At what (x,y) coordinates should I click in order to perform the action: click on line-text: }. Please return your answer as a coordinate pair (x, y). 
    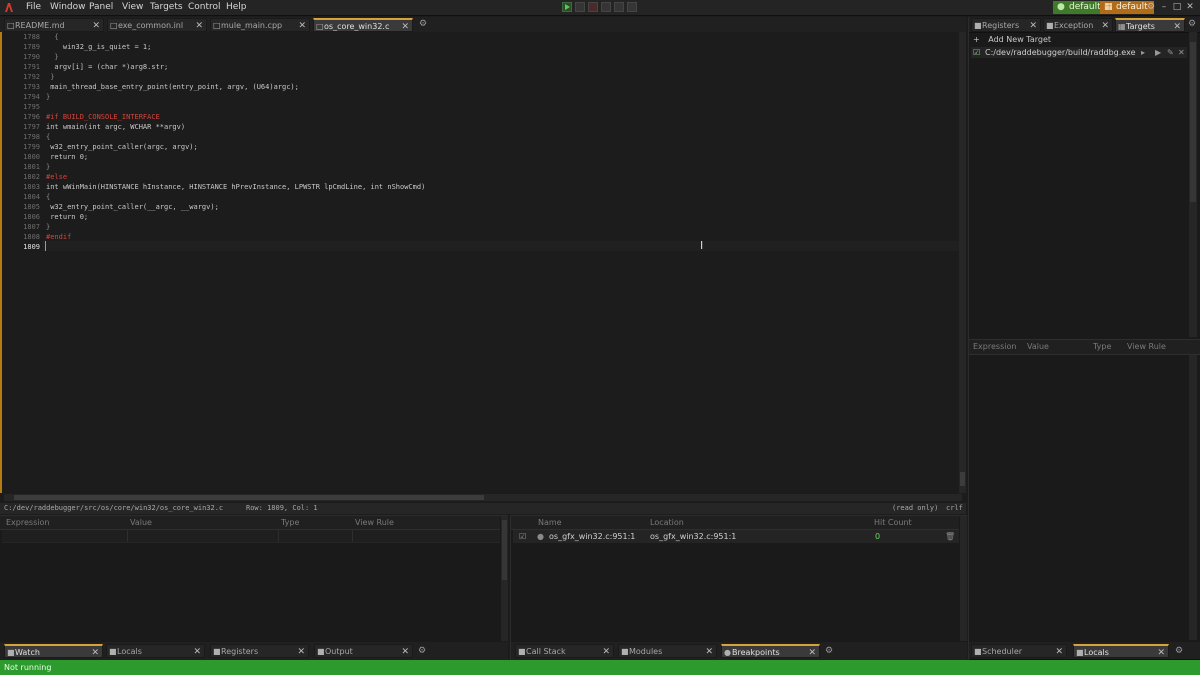
    Looking at the image, I should click on (48, 167).